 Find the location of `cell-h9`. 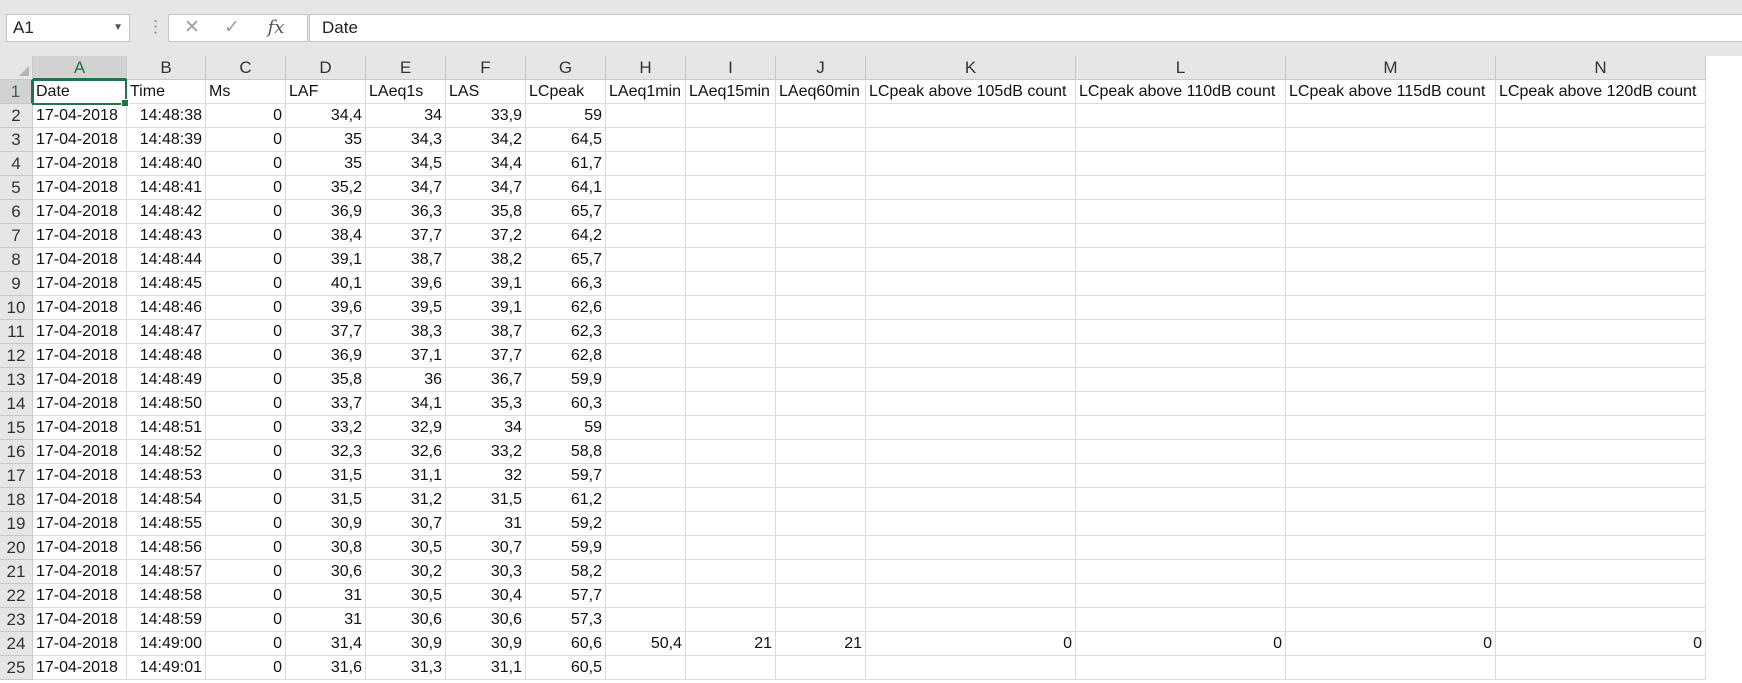

cell-h9 is located at coordinates (646, 284).